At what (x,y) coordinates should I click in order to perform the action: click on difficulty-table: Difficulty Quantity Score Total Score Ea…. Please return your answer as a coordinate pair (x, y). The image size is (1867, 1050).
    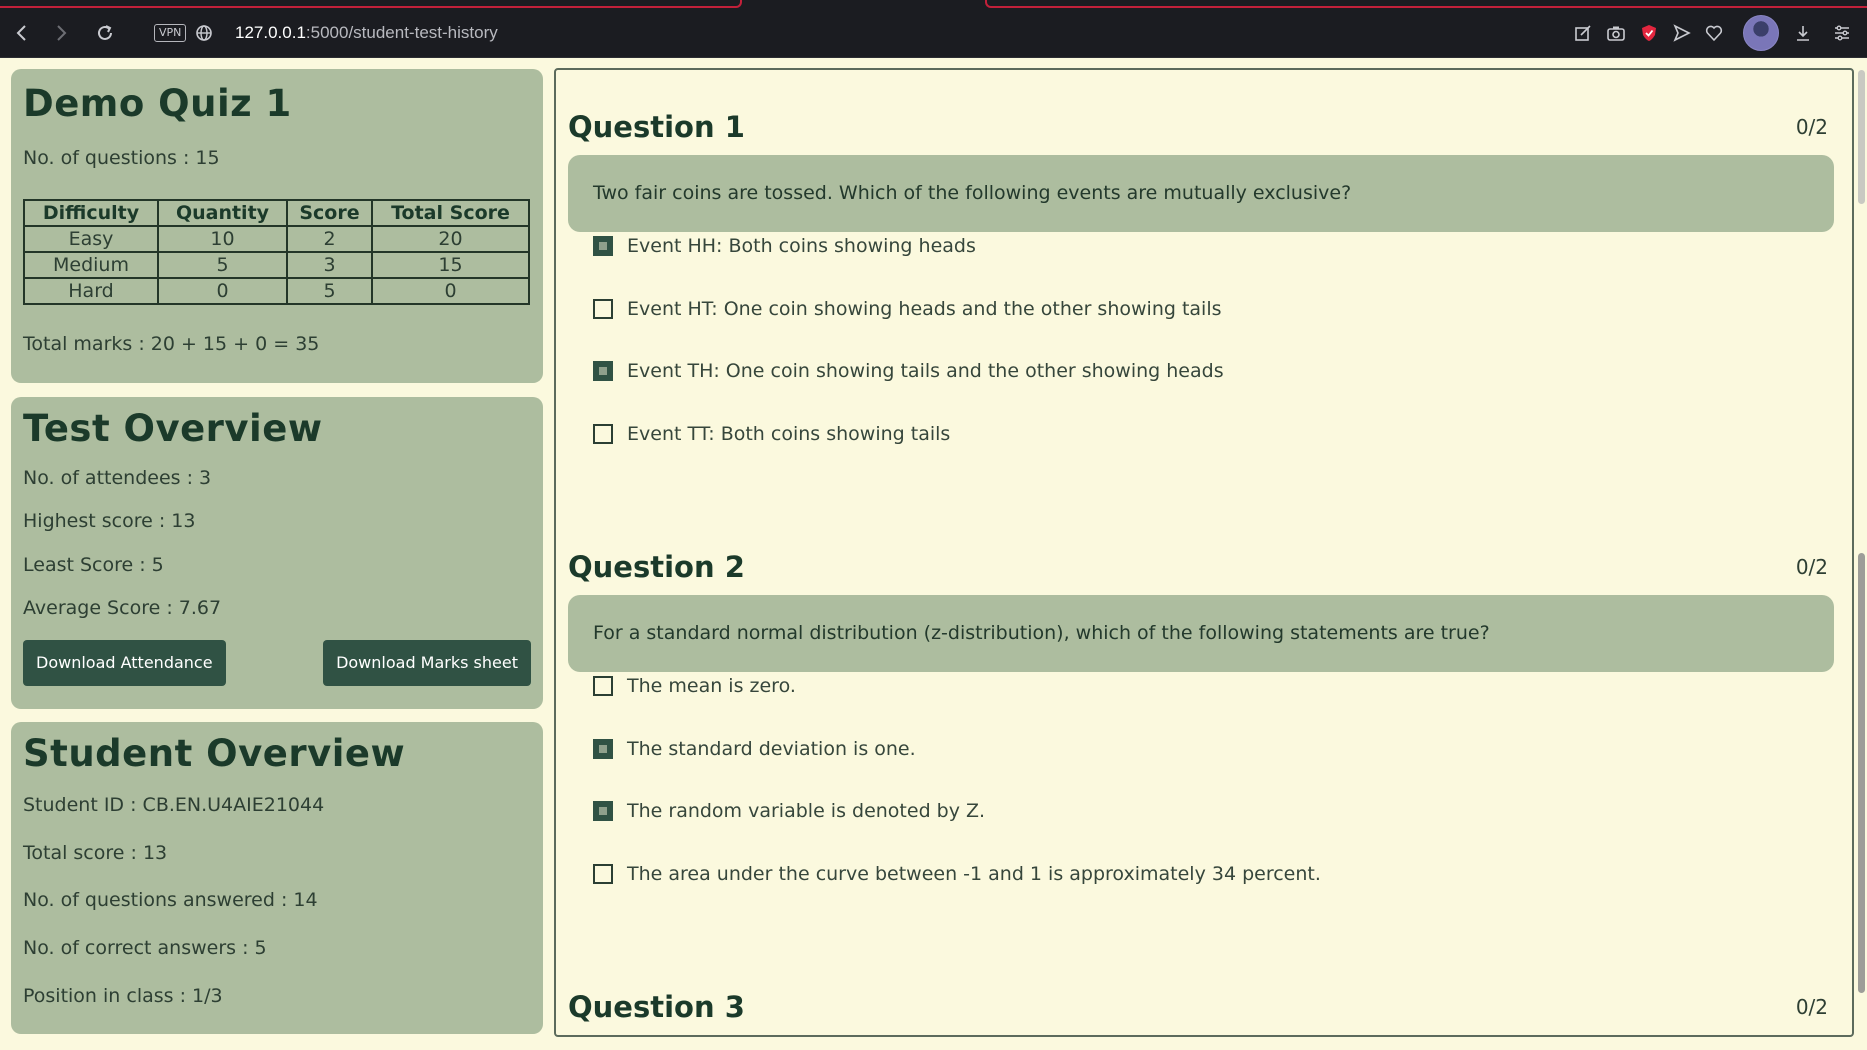
    Looking at the image, I should click on (276, 252).